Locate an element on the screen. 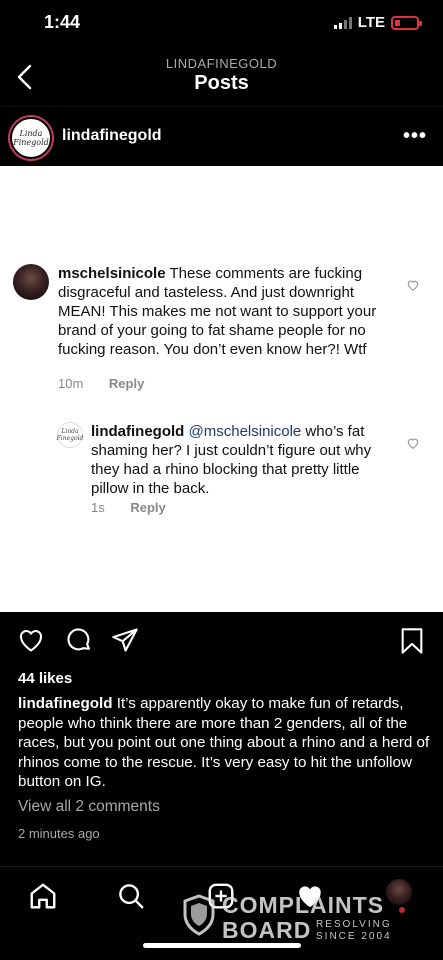  network-label: LTE is located at coordinates (371, 22).